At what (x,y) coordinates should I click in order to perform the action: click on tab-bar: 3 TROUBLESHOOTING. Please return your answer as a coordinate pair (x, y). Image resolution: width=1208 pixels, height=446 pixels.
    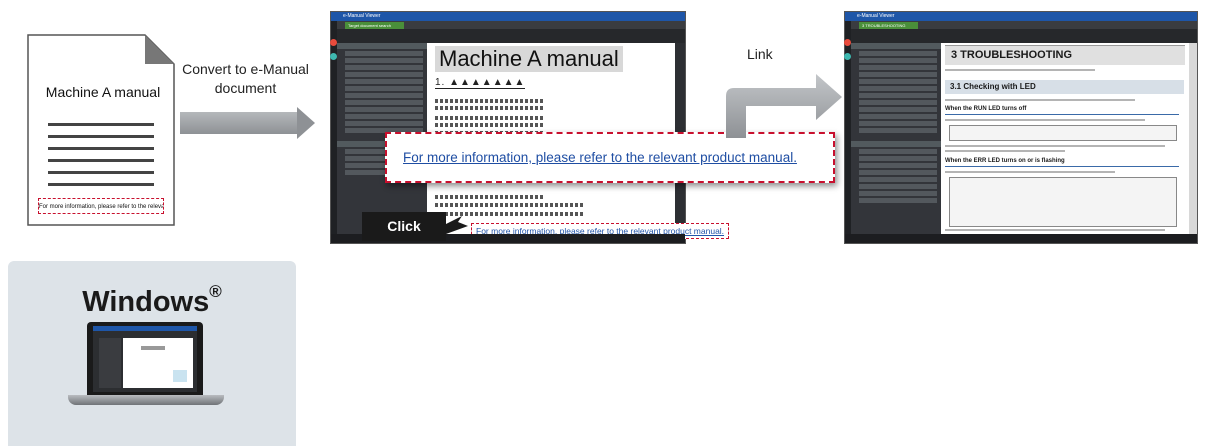
    Looking at the image, I should click on (1024, 25).